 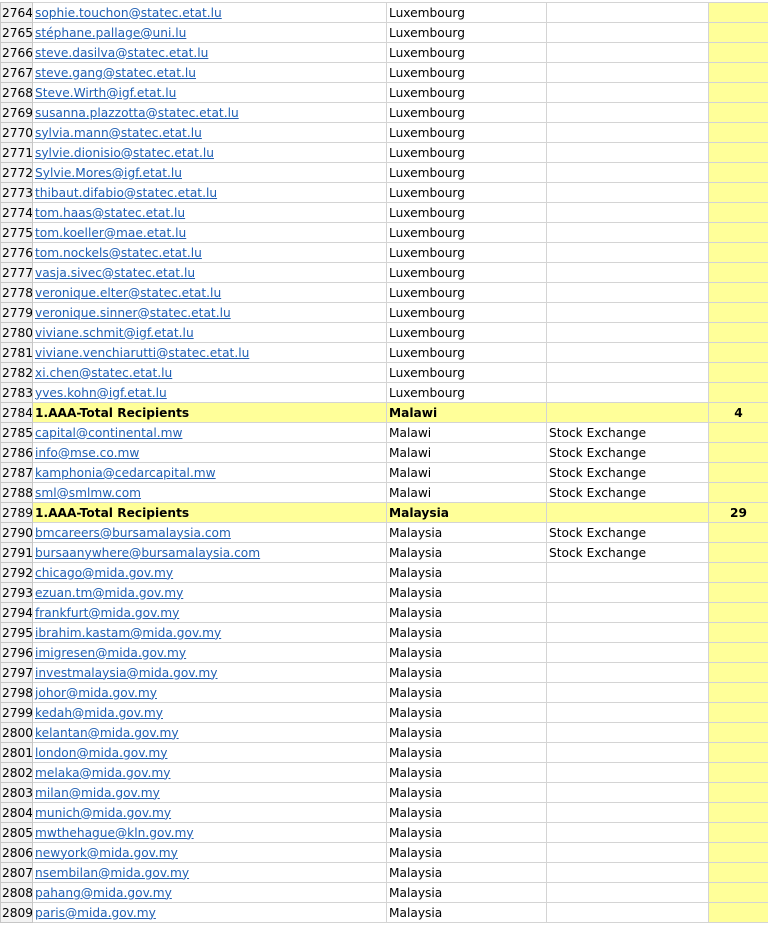 What do you see at coordinates (16, 72) in the screenshot?
I see `row-header: 2767` at bounding box center [16, 72].